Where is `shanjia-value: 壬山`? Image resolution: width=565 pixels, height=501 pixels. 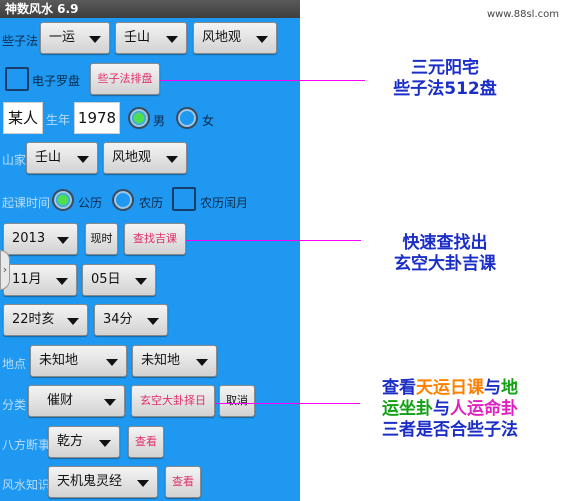
shanjia-value: 壬山 is located at coordinates (48, 157).